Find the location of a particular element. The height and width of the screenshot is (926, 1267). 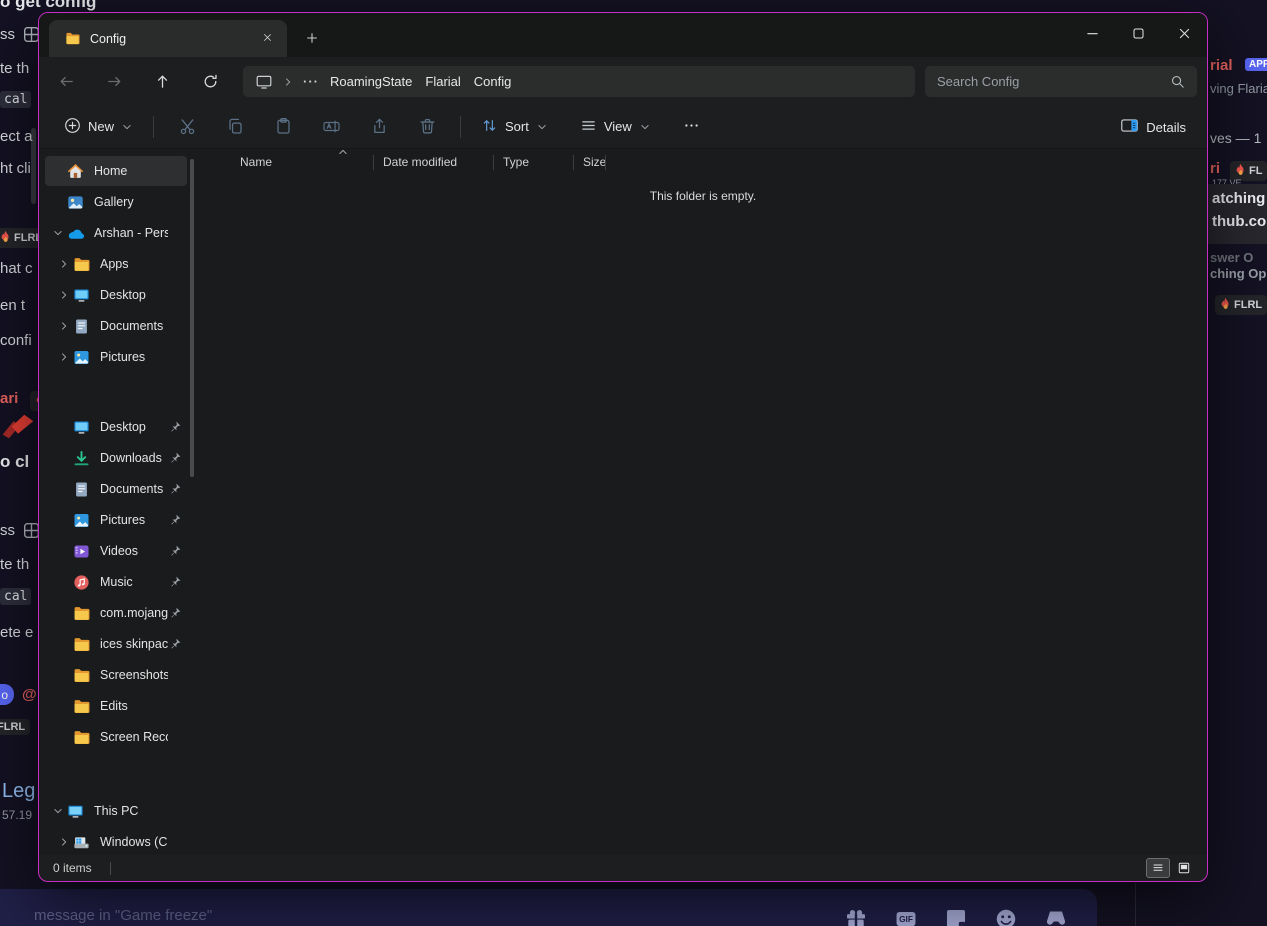

music-icon is located at coordinates (81, 582).